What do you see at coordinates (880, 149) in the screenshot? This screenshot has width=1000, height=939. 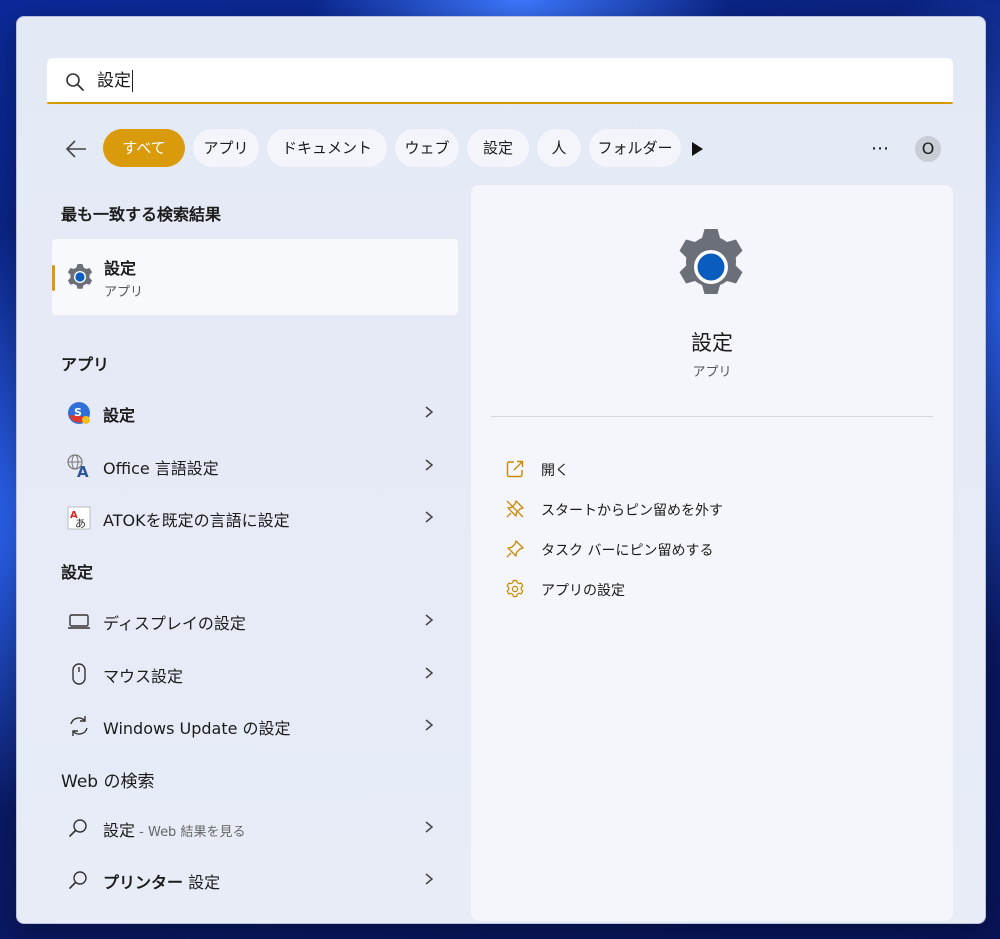 I see `more-options-icon: ⋯` at bounding box center [880, 149].